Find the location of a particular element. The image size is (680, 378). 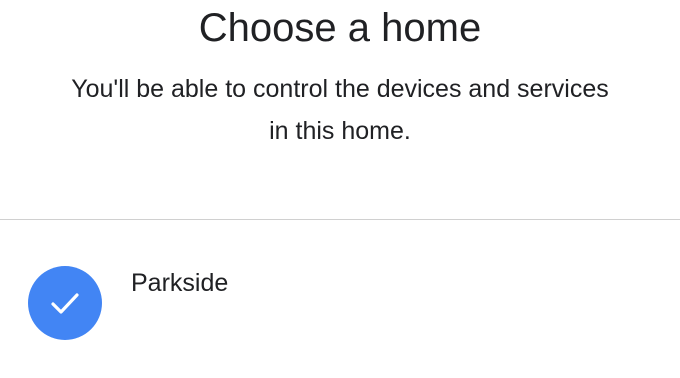

checkmark-icon is located at coordinates (65, 303).